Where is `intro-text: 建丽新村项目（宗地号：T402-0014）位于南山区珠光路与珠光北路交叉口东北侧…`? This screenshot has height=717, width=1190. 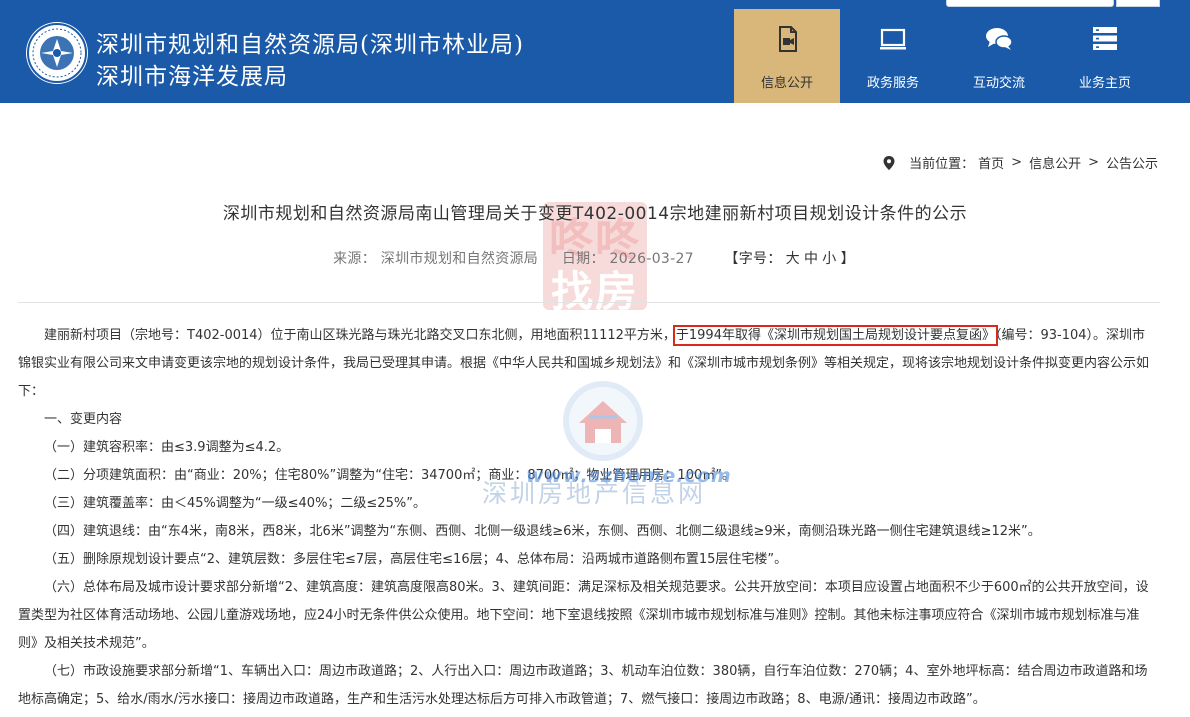
intro-text: 建丽新村项目（宗地号：T402-0014）位于南山区珠光路与珠光北路交叉口东北侧… is located at coordinates (360, 335).